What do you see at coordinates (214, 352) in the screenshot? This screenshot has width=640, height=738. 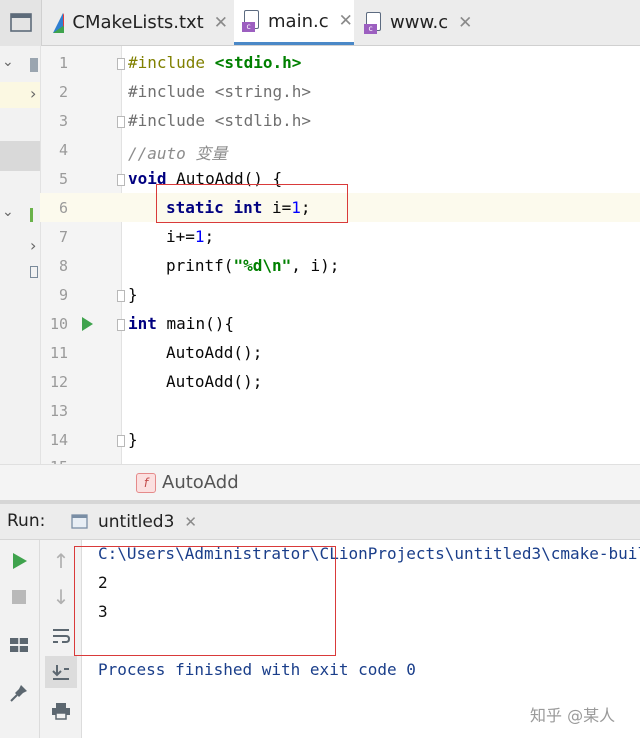 I see `code-line-11: AutoAdd();` at bounding box center [214, 352].